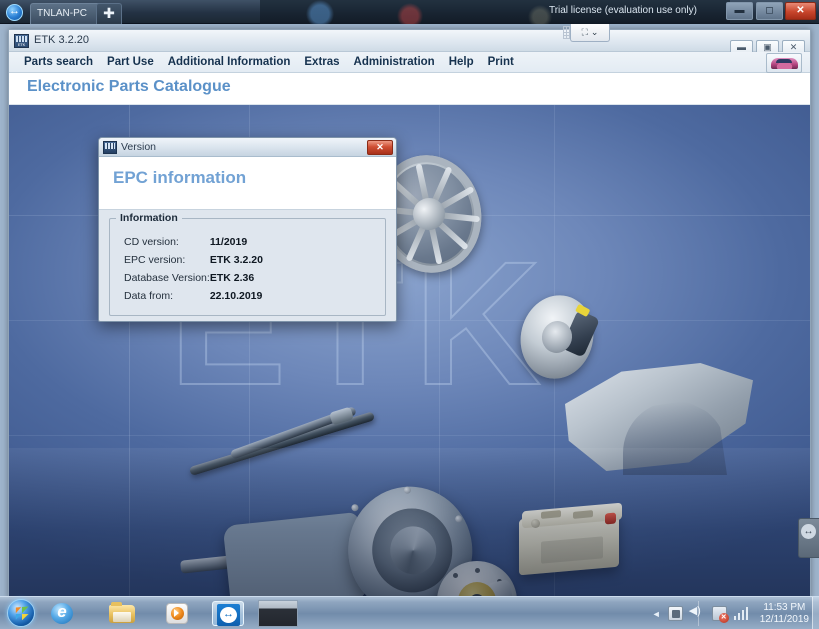 This screenshot has height=629, width=819. I want to click on table-row: EPC version: ETK 3.2.20, so click(193, 260).